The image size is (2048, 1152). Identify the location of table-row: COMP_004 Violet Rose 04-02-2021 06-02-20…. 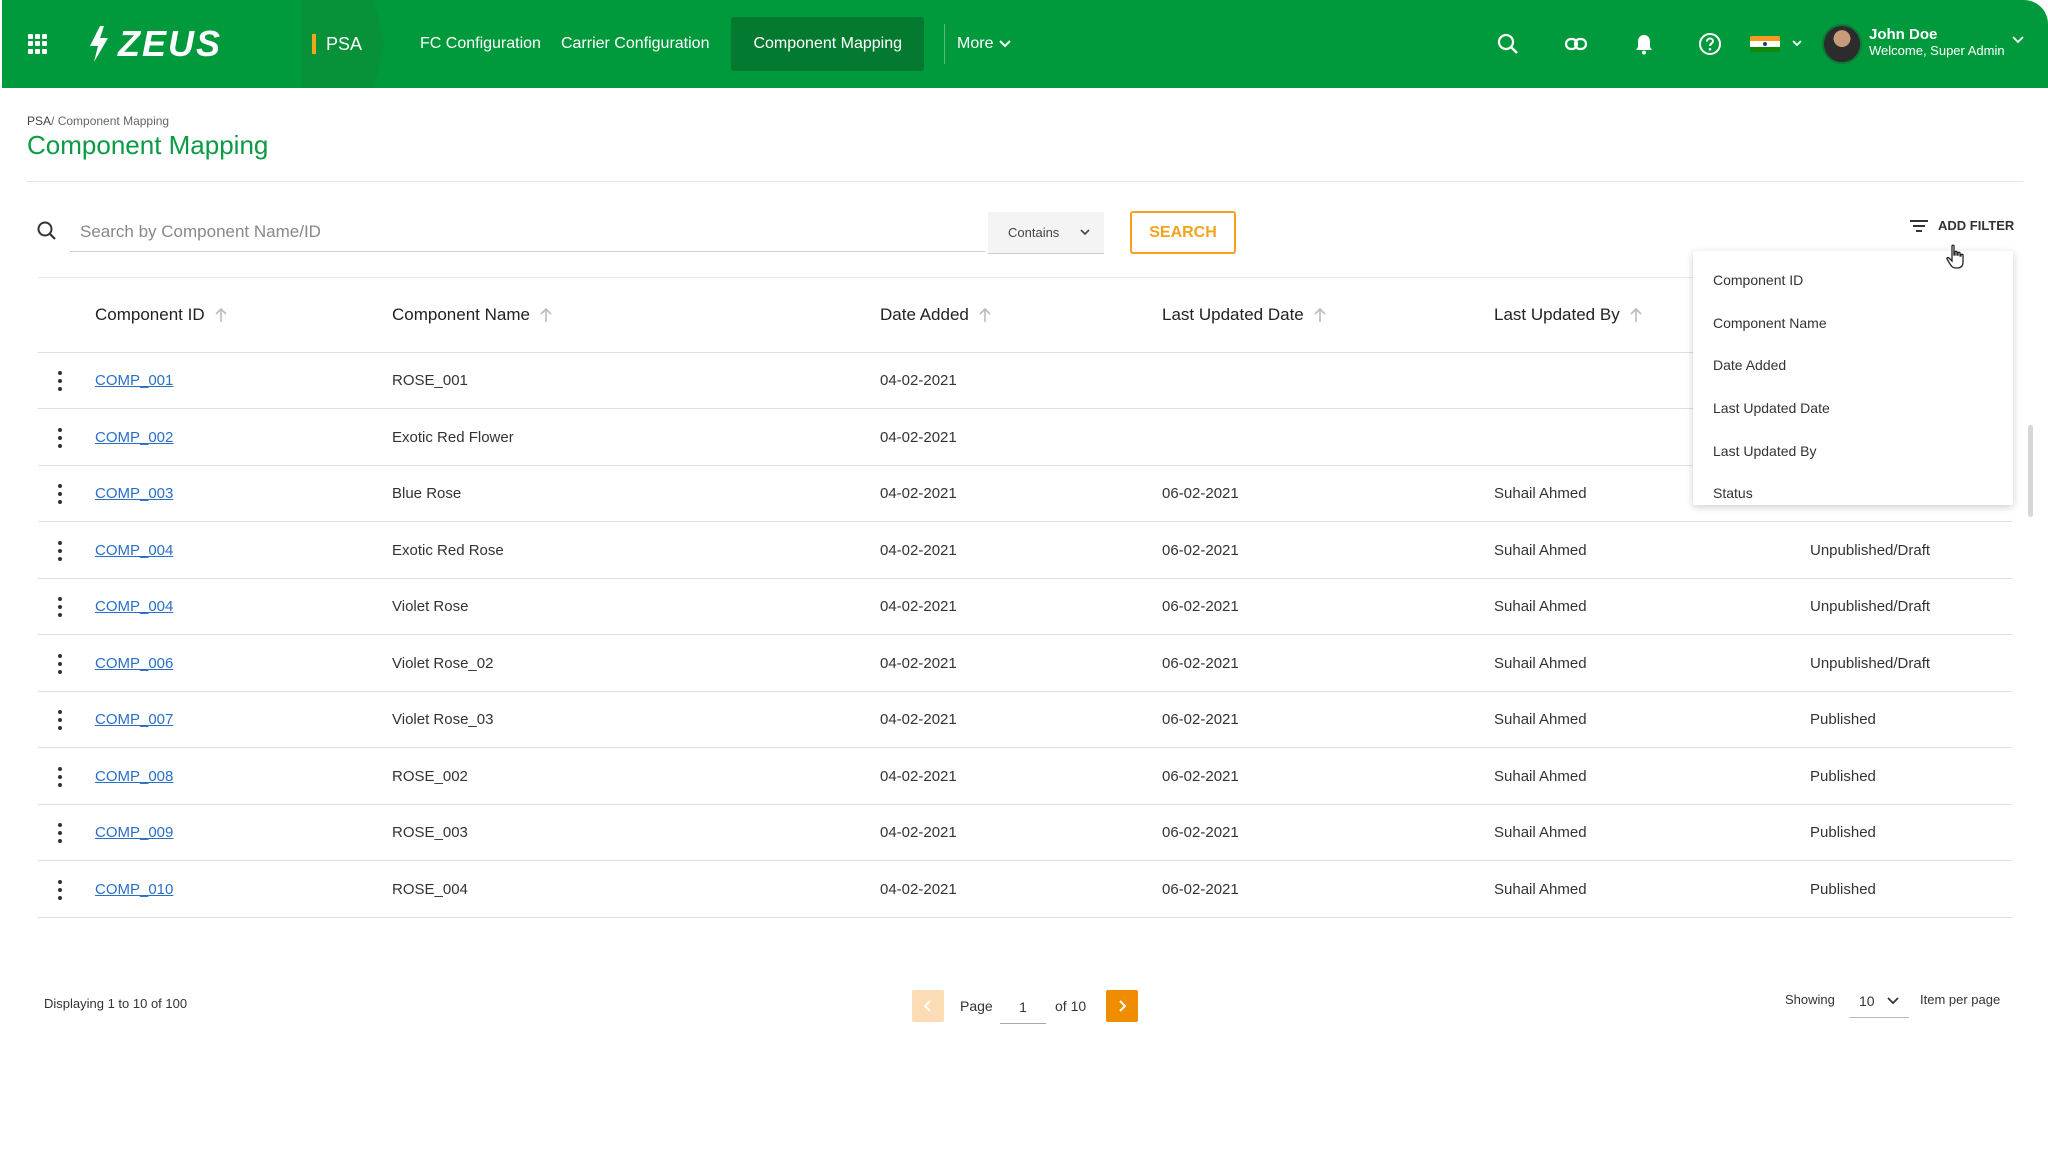
(1025, 607).